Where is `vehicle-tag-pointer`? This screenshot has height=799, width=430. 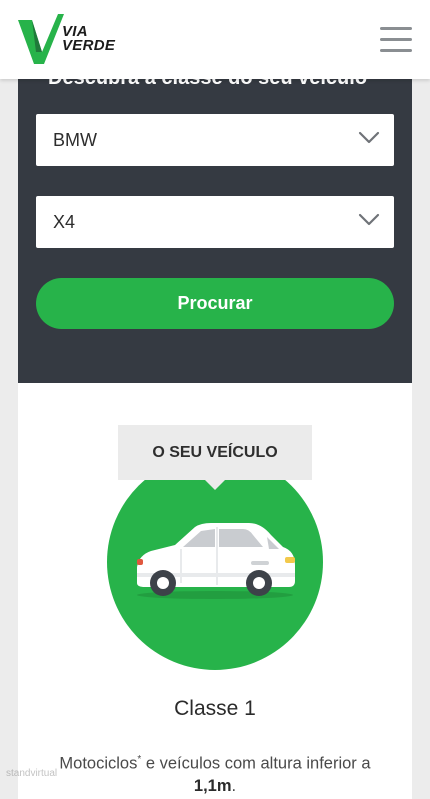 vehicle-tag-pointer is located at coordinates (215, 485).